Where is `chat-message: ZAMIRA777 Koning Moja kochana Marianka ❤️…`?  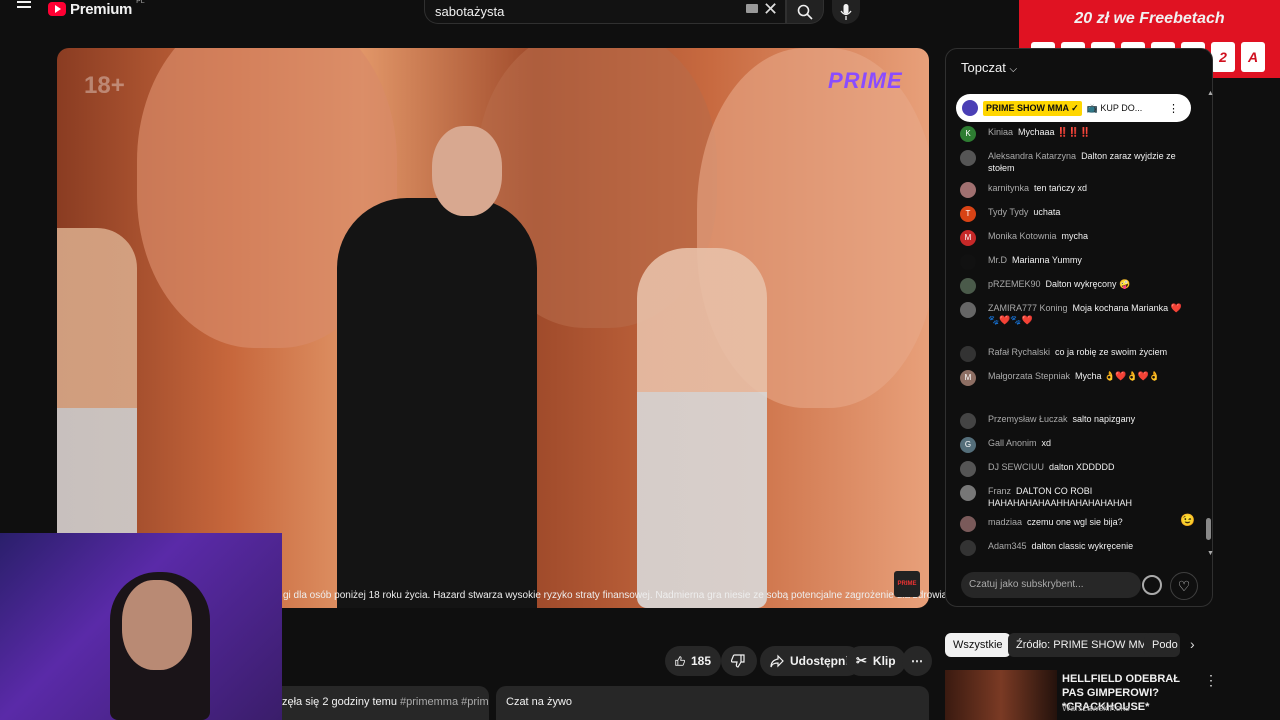
chat-message: ZAMIRA777 Koning Moja kochana Marianka ❤️… is located at coordinates (1076, 314).